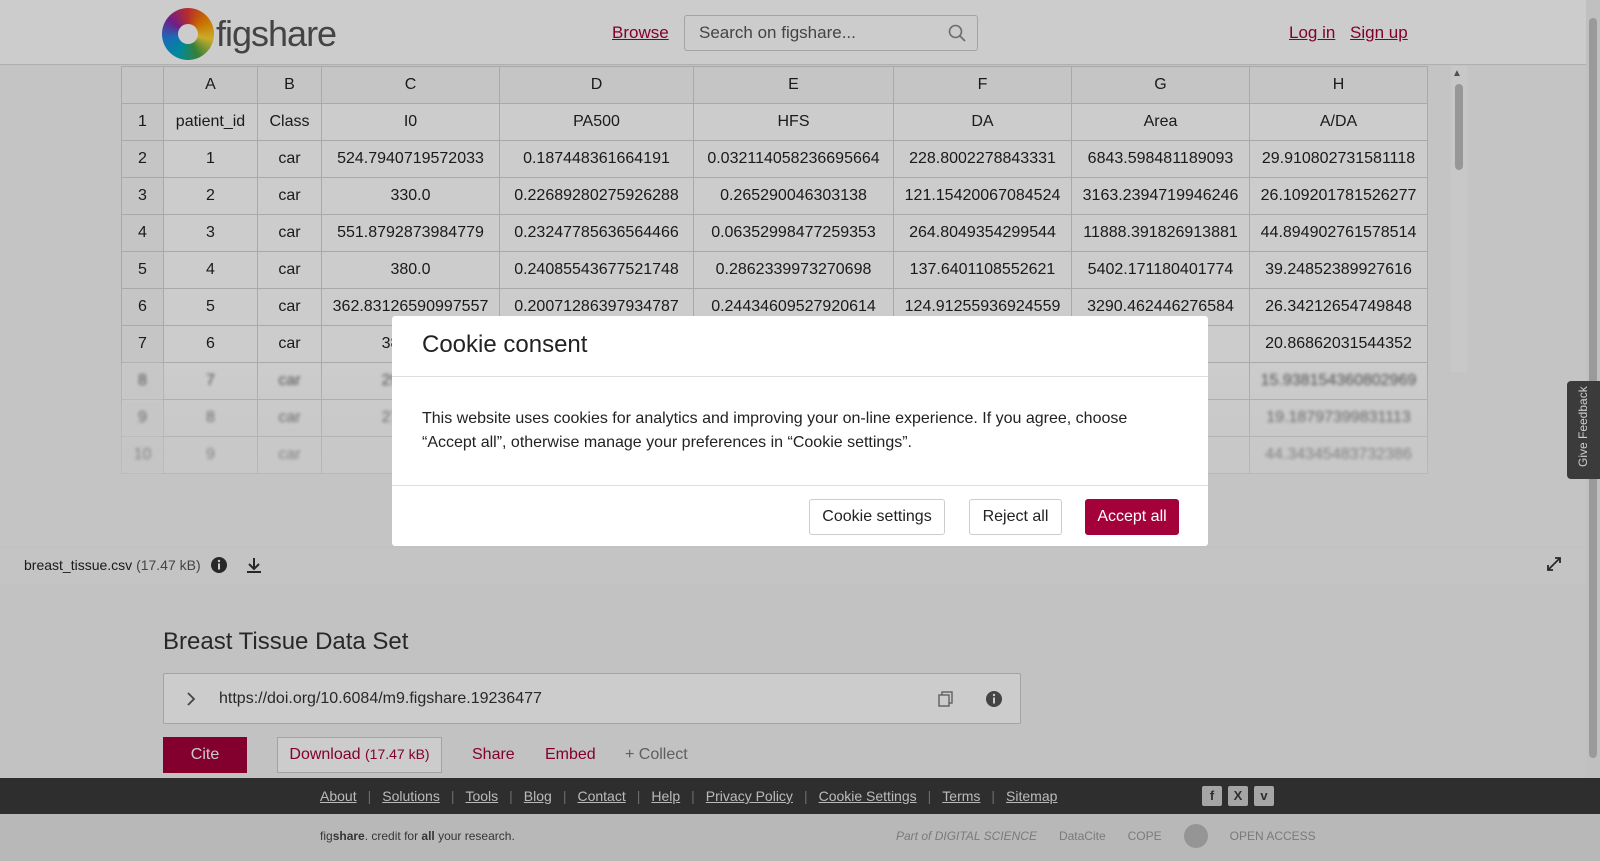 Image resolution: width=1600 pixels, height=861 pixels. What do you see at coordinates (1015, 517) in the screenshot?
I see `reject-all-button: Reject all` at bounding box center [1015, 517].